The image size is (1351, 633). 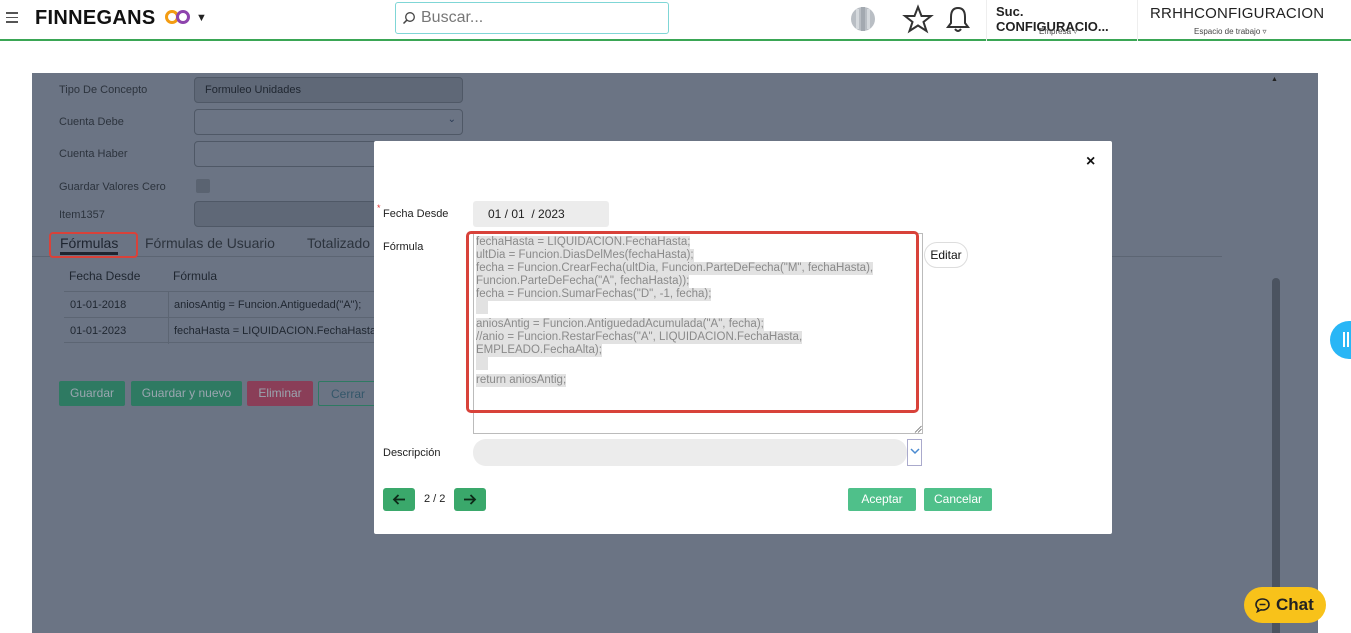 What do you see at coordinates (203, 186) in the screenshot?
I see `guardar-valores-cero-checkbox` at bounding box center [203, 186].